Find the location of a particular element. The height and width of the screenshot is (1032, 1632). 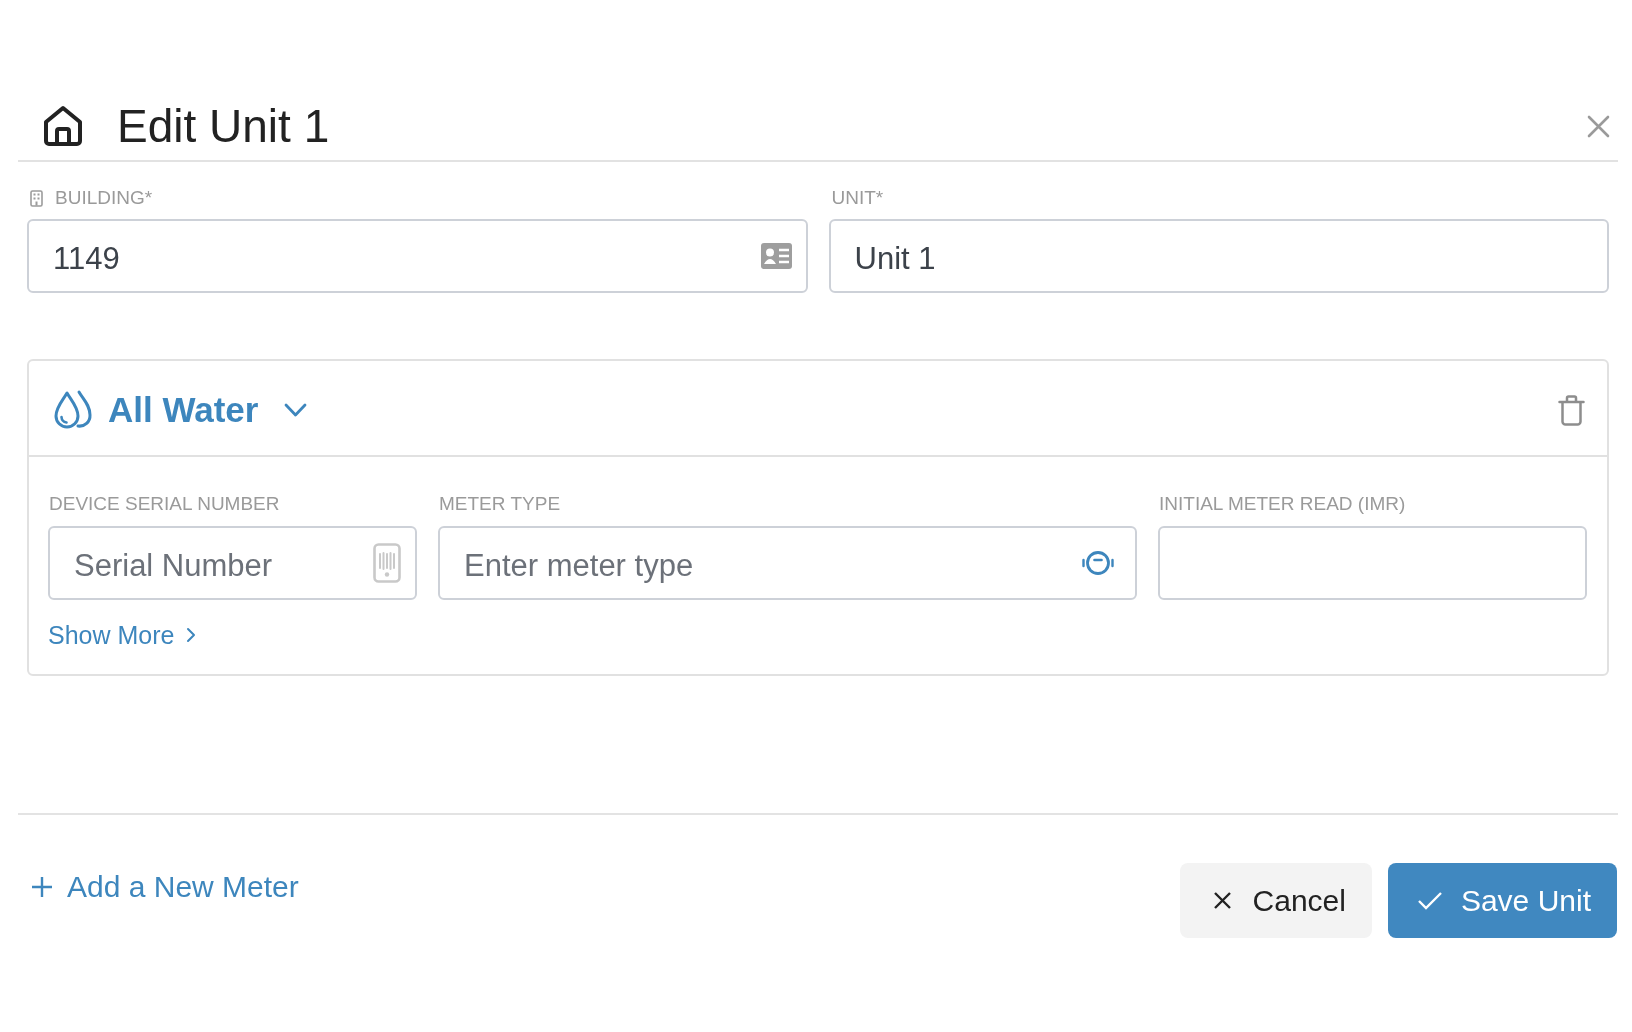

plus-icon is located at coordinates (42, 887).